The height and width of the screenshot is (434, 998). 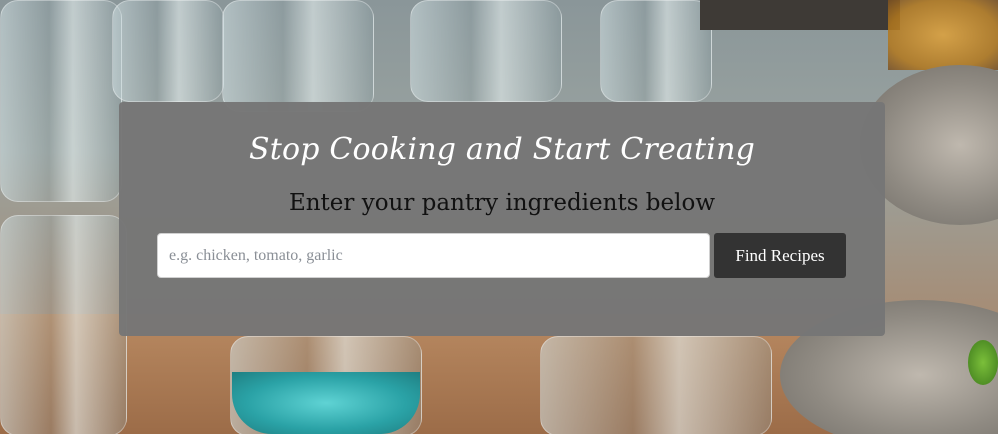 I want to click on background-shadow, so click(x=800, y=15).